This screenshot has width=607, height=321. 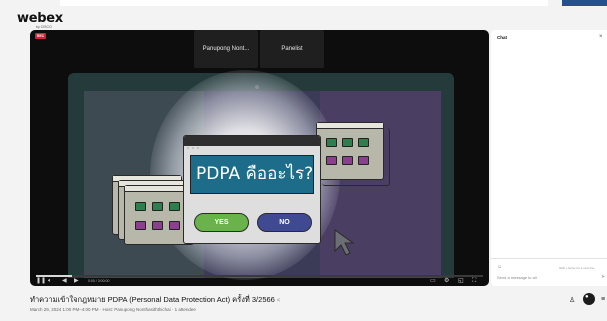 What do you see at coordinates (601, 37) in the screenshot?
I see `close-icon: ×` at bounding box center [601, 37].